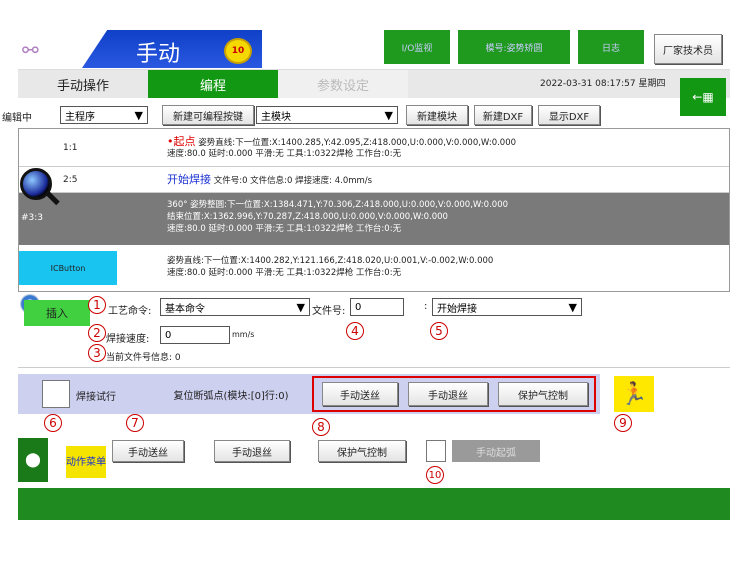  I want to click on bottom-controls: ⬤ 动作菜单 手动送丝 手动退丝 保护气控制 手动起弧, so click(374, 461).